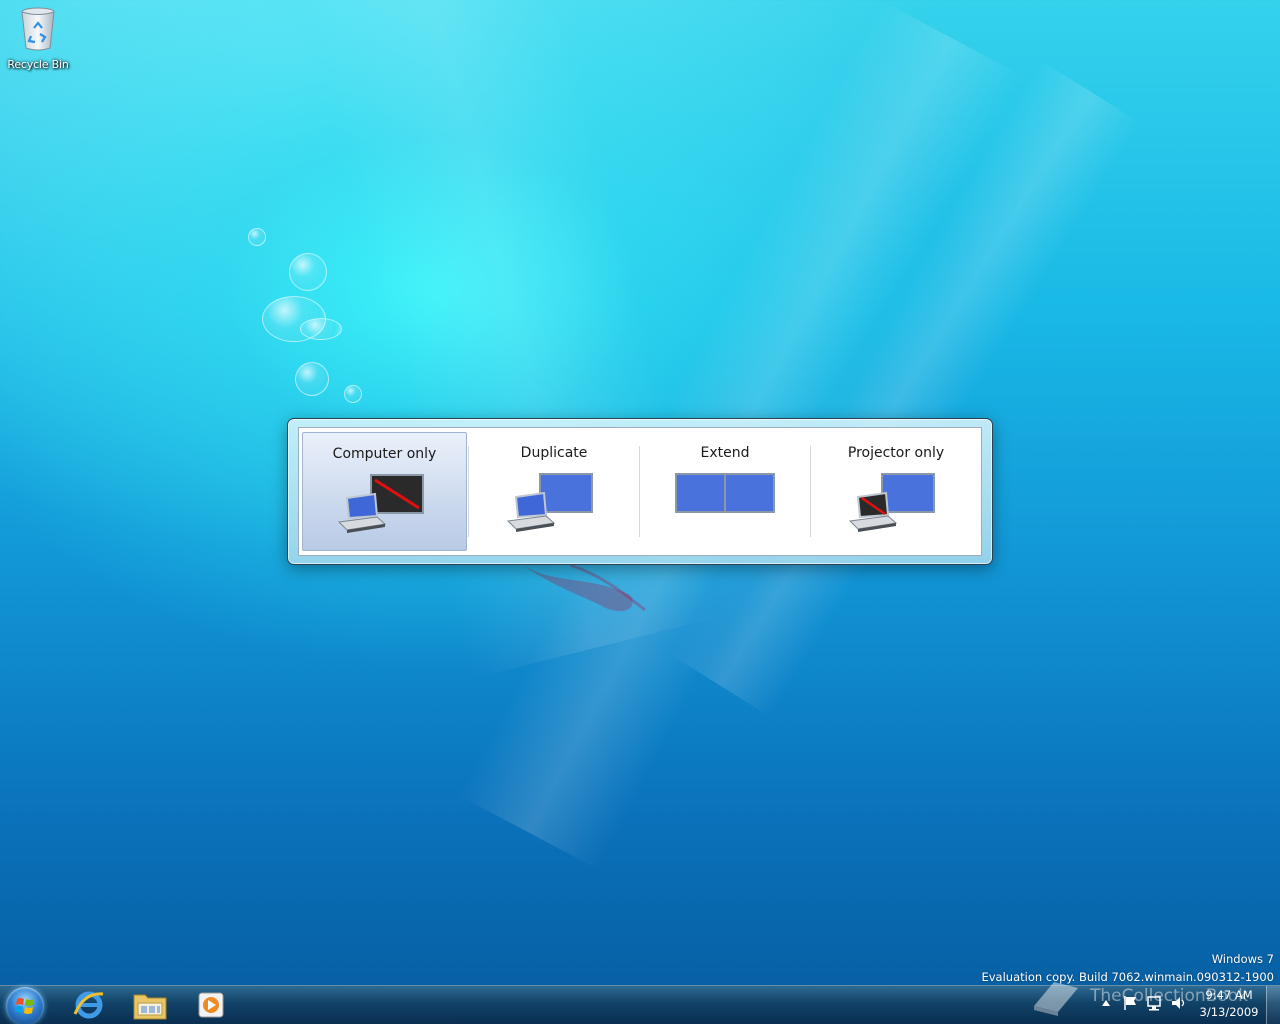  What do you see at coordinates (1130, 1003) in the screenshot?
I see `action-center-flag-icon` at bounding box center [1130, 1003].